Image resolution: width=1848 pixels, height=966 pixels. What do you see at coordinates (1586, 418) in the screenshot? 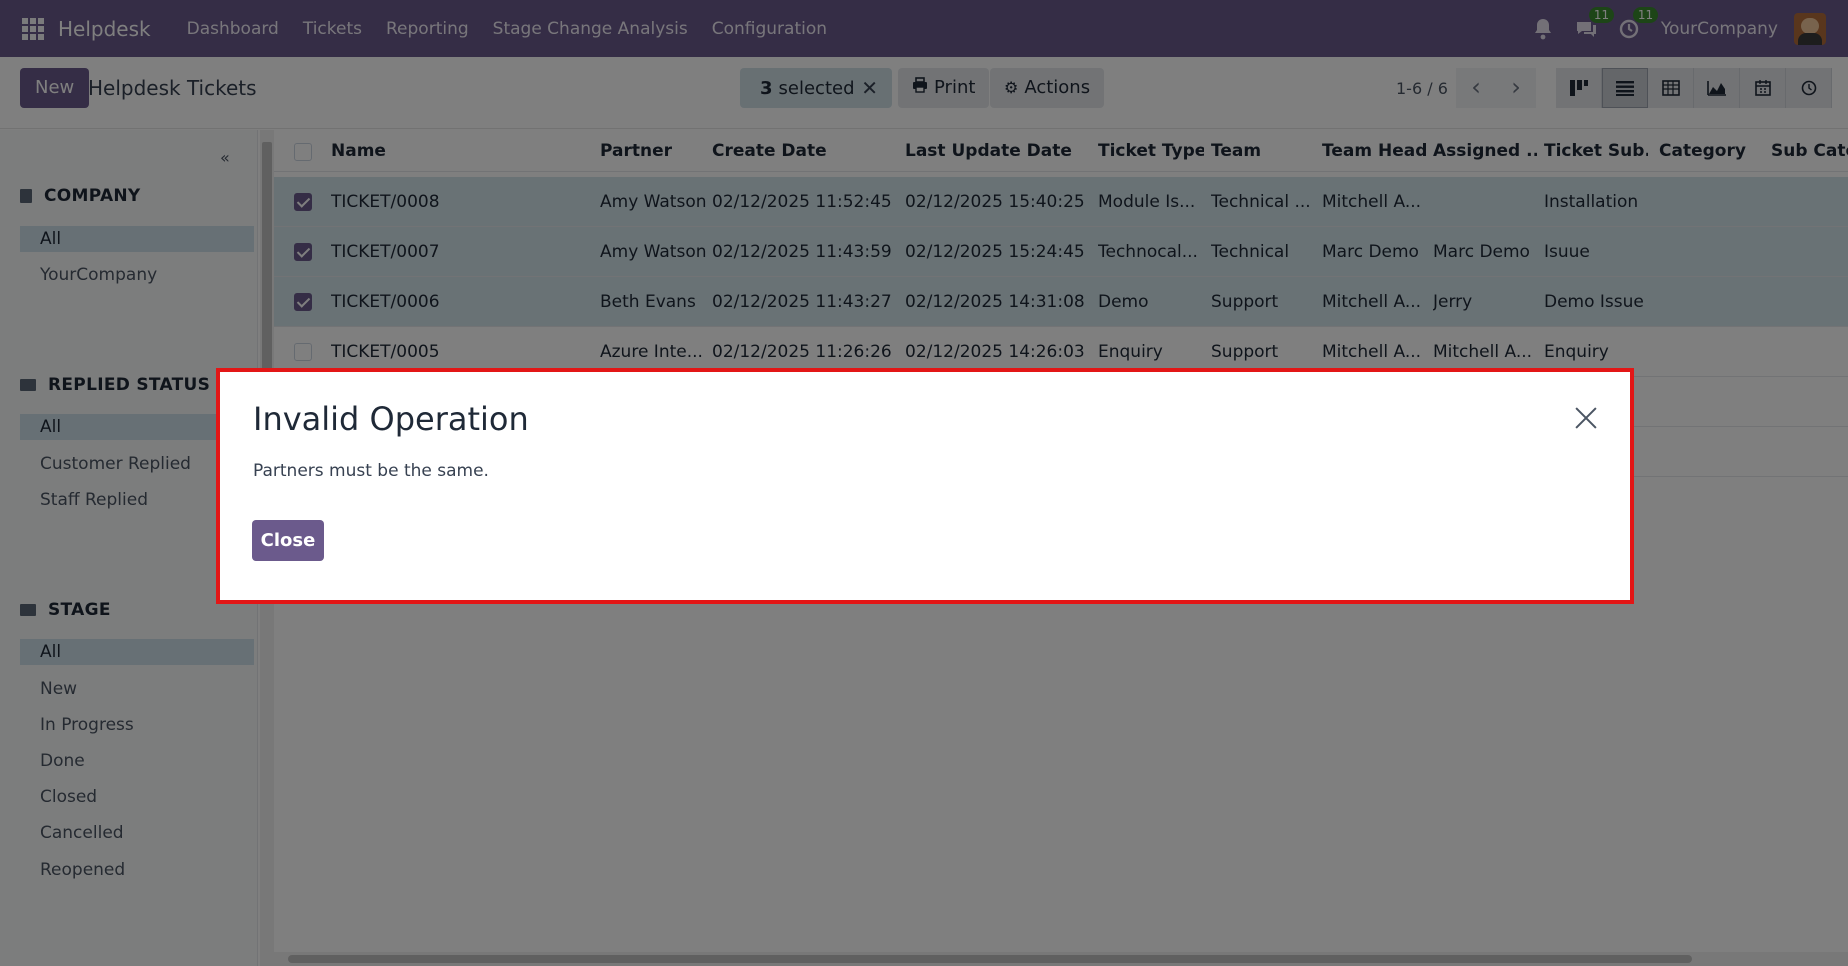
I see `close-icon` at bounding box center [1586, 418].